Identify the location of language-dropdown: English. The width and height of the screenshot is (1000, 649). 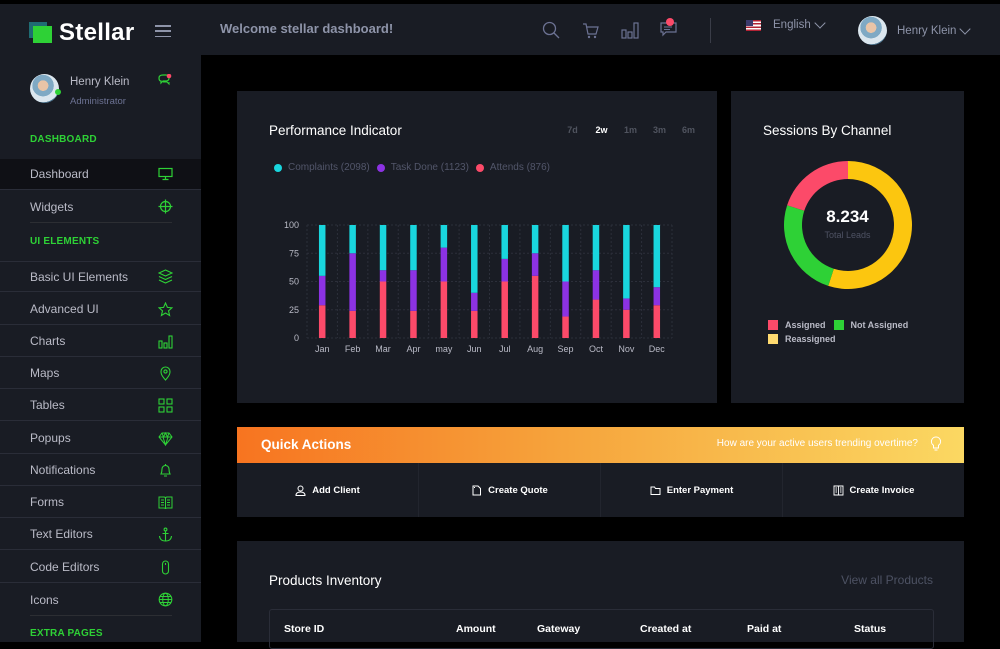
(786, 24).